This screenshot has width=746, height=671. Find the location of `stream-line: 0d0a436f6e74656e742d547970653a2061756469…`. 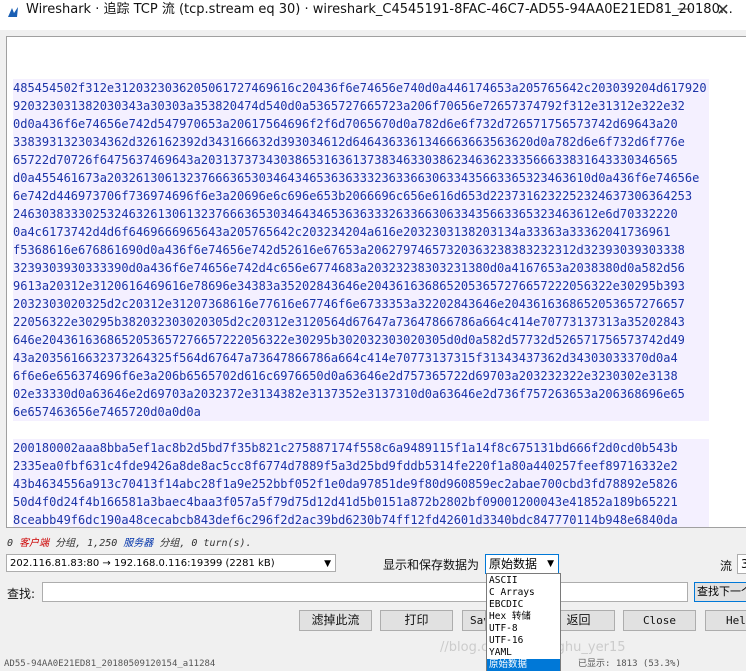

stream-line: 0d0a436f6e74656e742d547970653a2061756469… is located at coordinates (361, 124).